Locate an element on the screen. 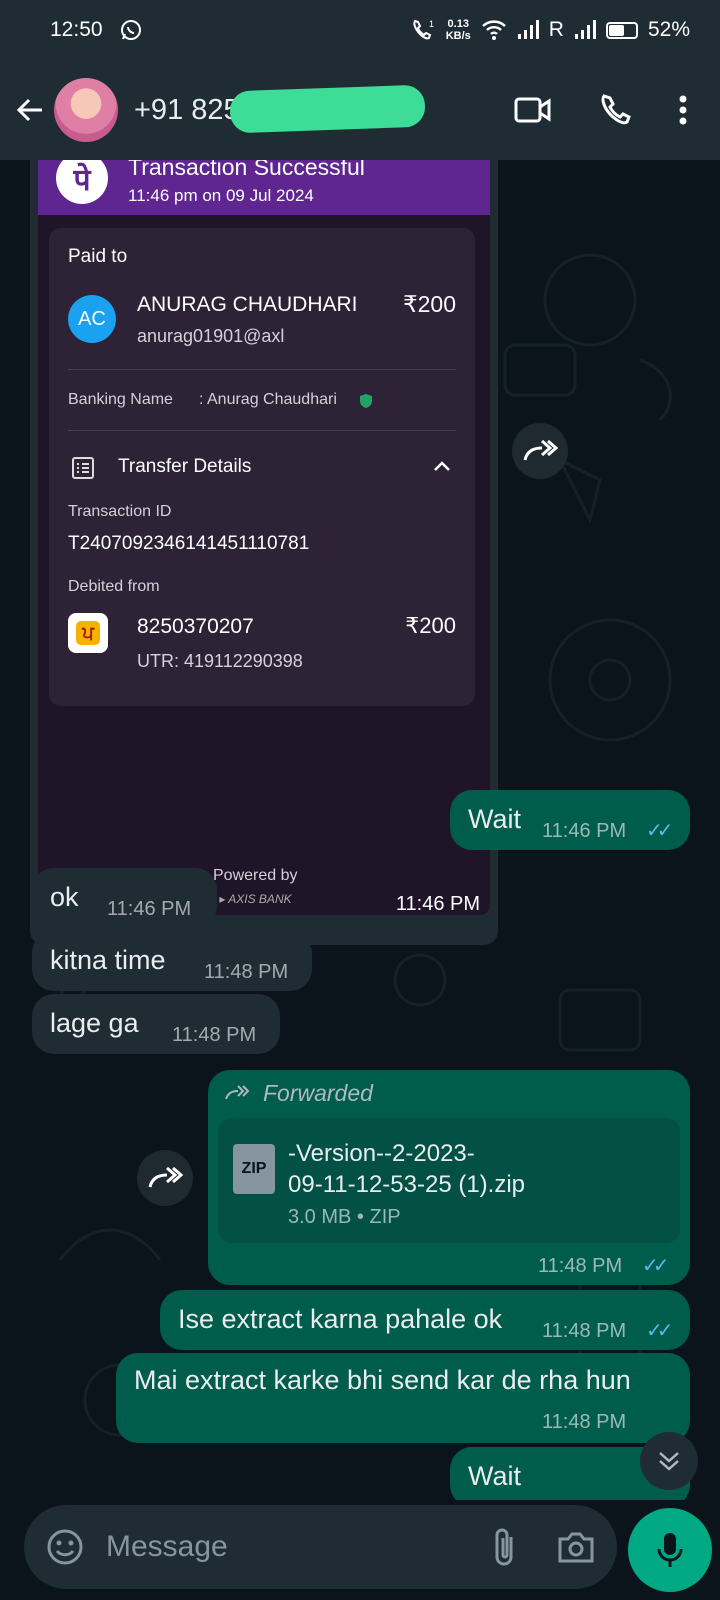 This screenshot has width=720, height=1600. file-info: 3.0 MB • ZIP is located at coordinates (344, 1217).